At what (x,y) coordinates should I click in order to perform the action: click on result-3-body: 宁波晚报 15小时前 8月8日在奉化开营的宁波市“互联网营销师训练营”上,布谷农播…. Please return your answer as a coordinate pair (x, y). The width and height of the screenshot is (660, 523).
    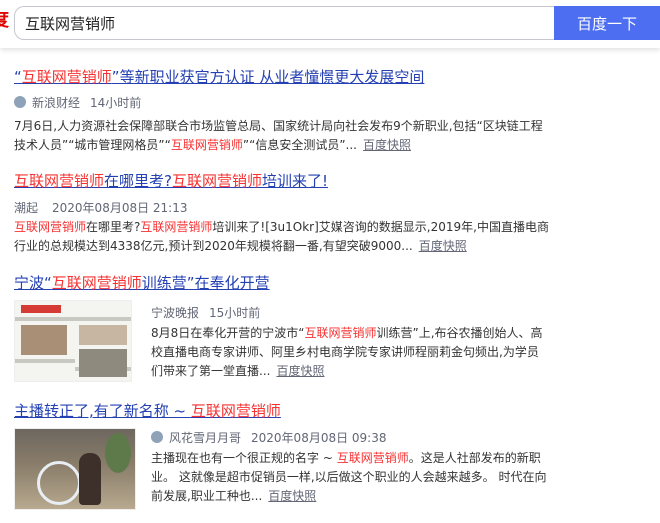
    Looking at the image, I should click on (348, 342).